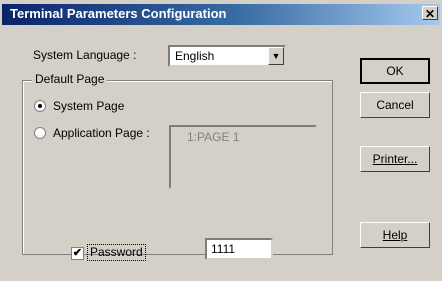 The width and height of the screenshot is (442, 281). Describe the element at coordinates (40, 106) in the screenshot. I see `system-page-radio` at that location.